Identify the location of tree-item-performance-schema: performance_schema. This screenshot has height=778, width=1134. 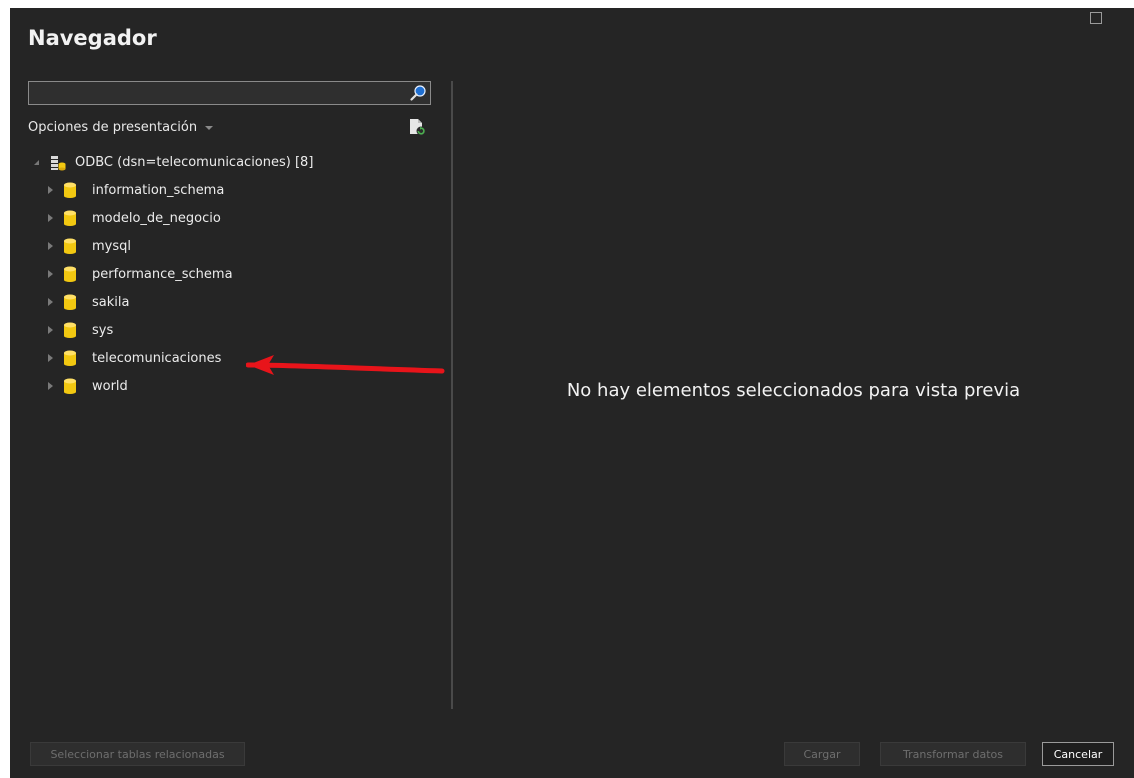
(238, 274).